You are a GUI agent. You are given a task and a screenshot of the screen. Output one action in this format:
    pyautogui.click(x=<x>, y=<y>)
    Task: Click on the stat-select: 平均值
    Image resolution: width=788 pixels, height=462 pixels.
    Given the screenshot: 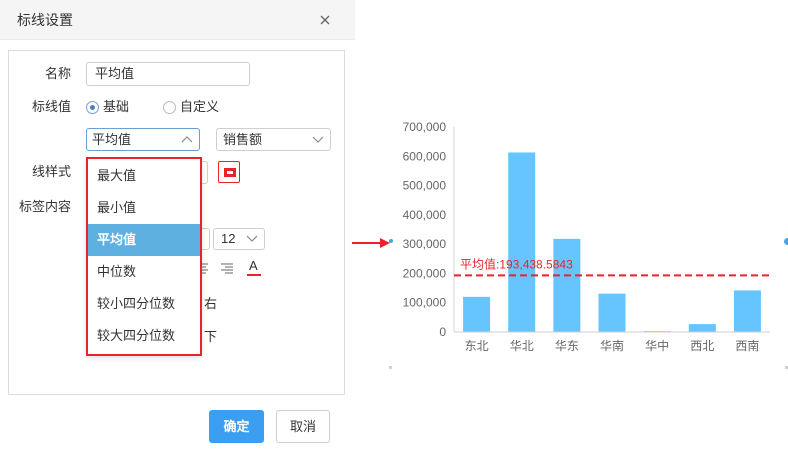 What is the action you would take?
    pyautogui.click(x=143, y=139)
    